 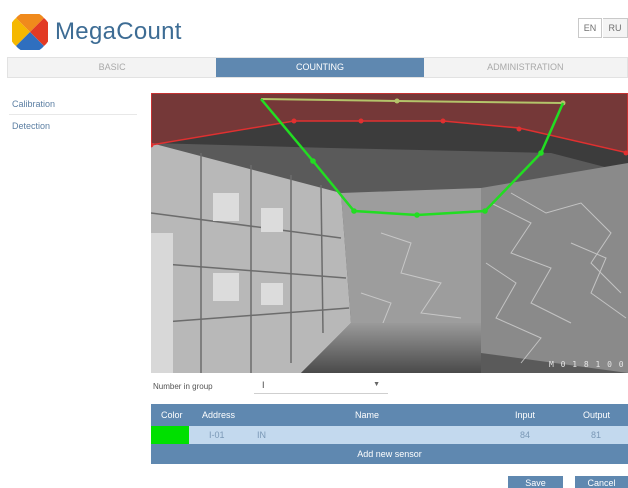 What do you see at coordinates (590, 28) in the screenshot?
I see `language-en-button: EN` at bounding box center [590, 28].